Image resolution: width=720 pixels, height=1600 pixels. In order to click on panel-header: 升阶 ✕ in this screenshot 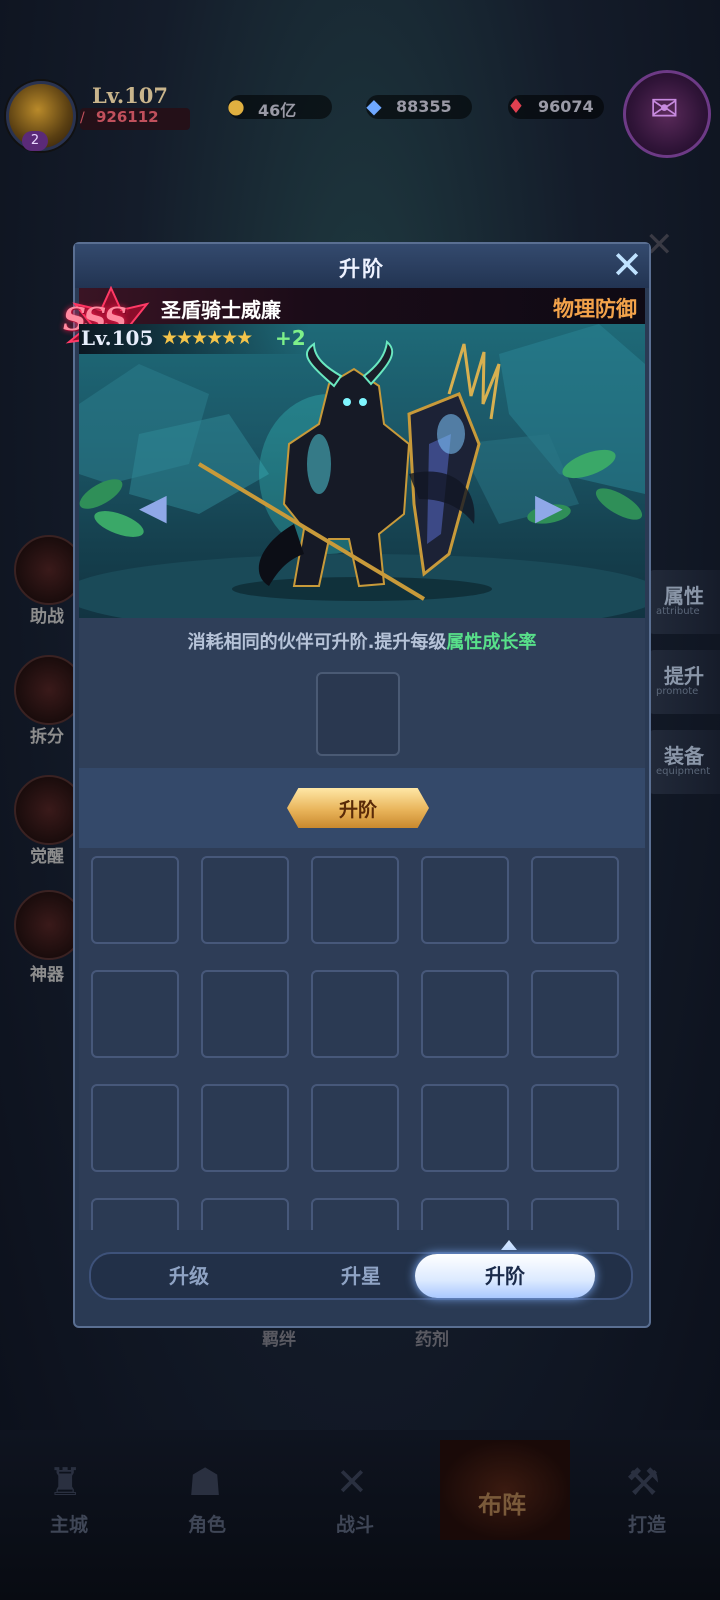, I will do `click(362, 266)`.